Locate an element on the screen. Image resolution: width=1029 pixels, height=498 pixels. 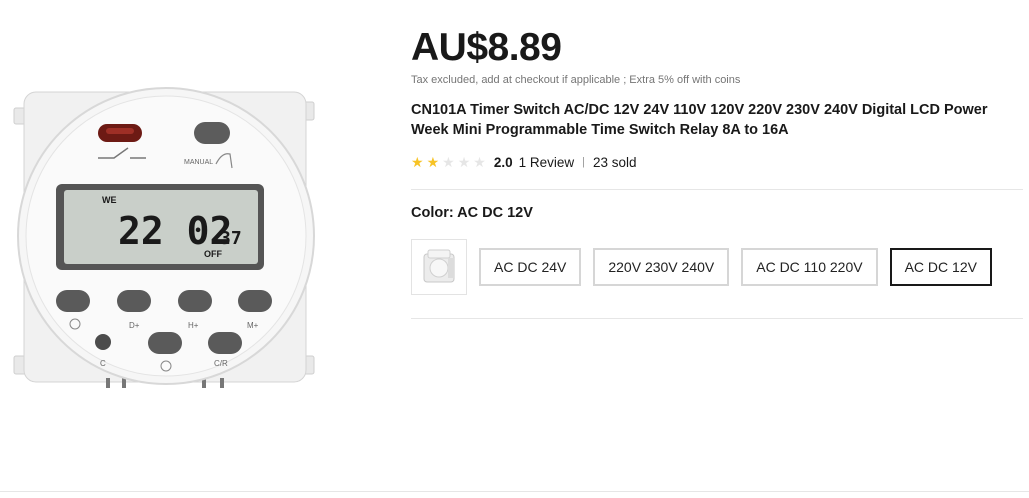
lcd-seconds: 37 is located at coordinates (231, 238).